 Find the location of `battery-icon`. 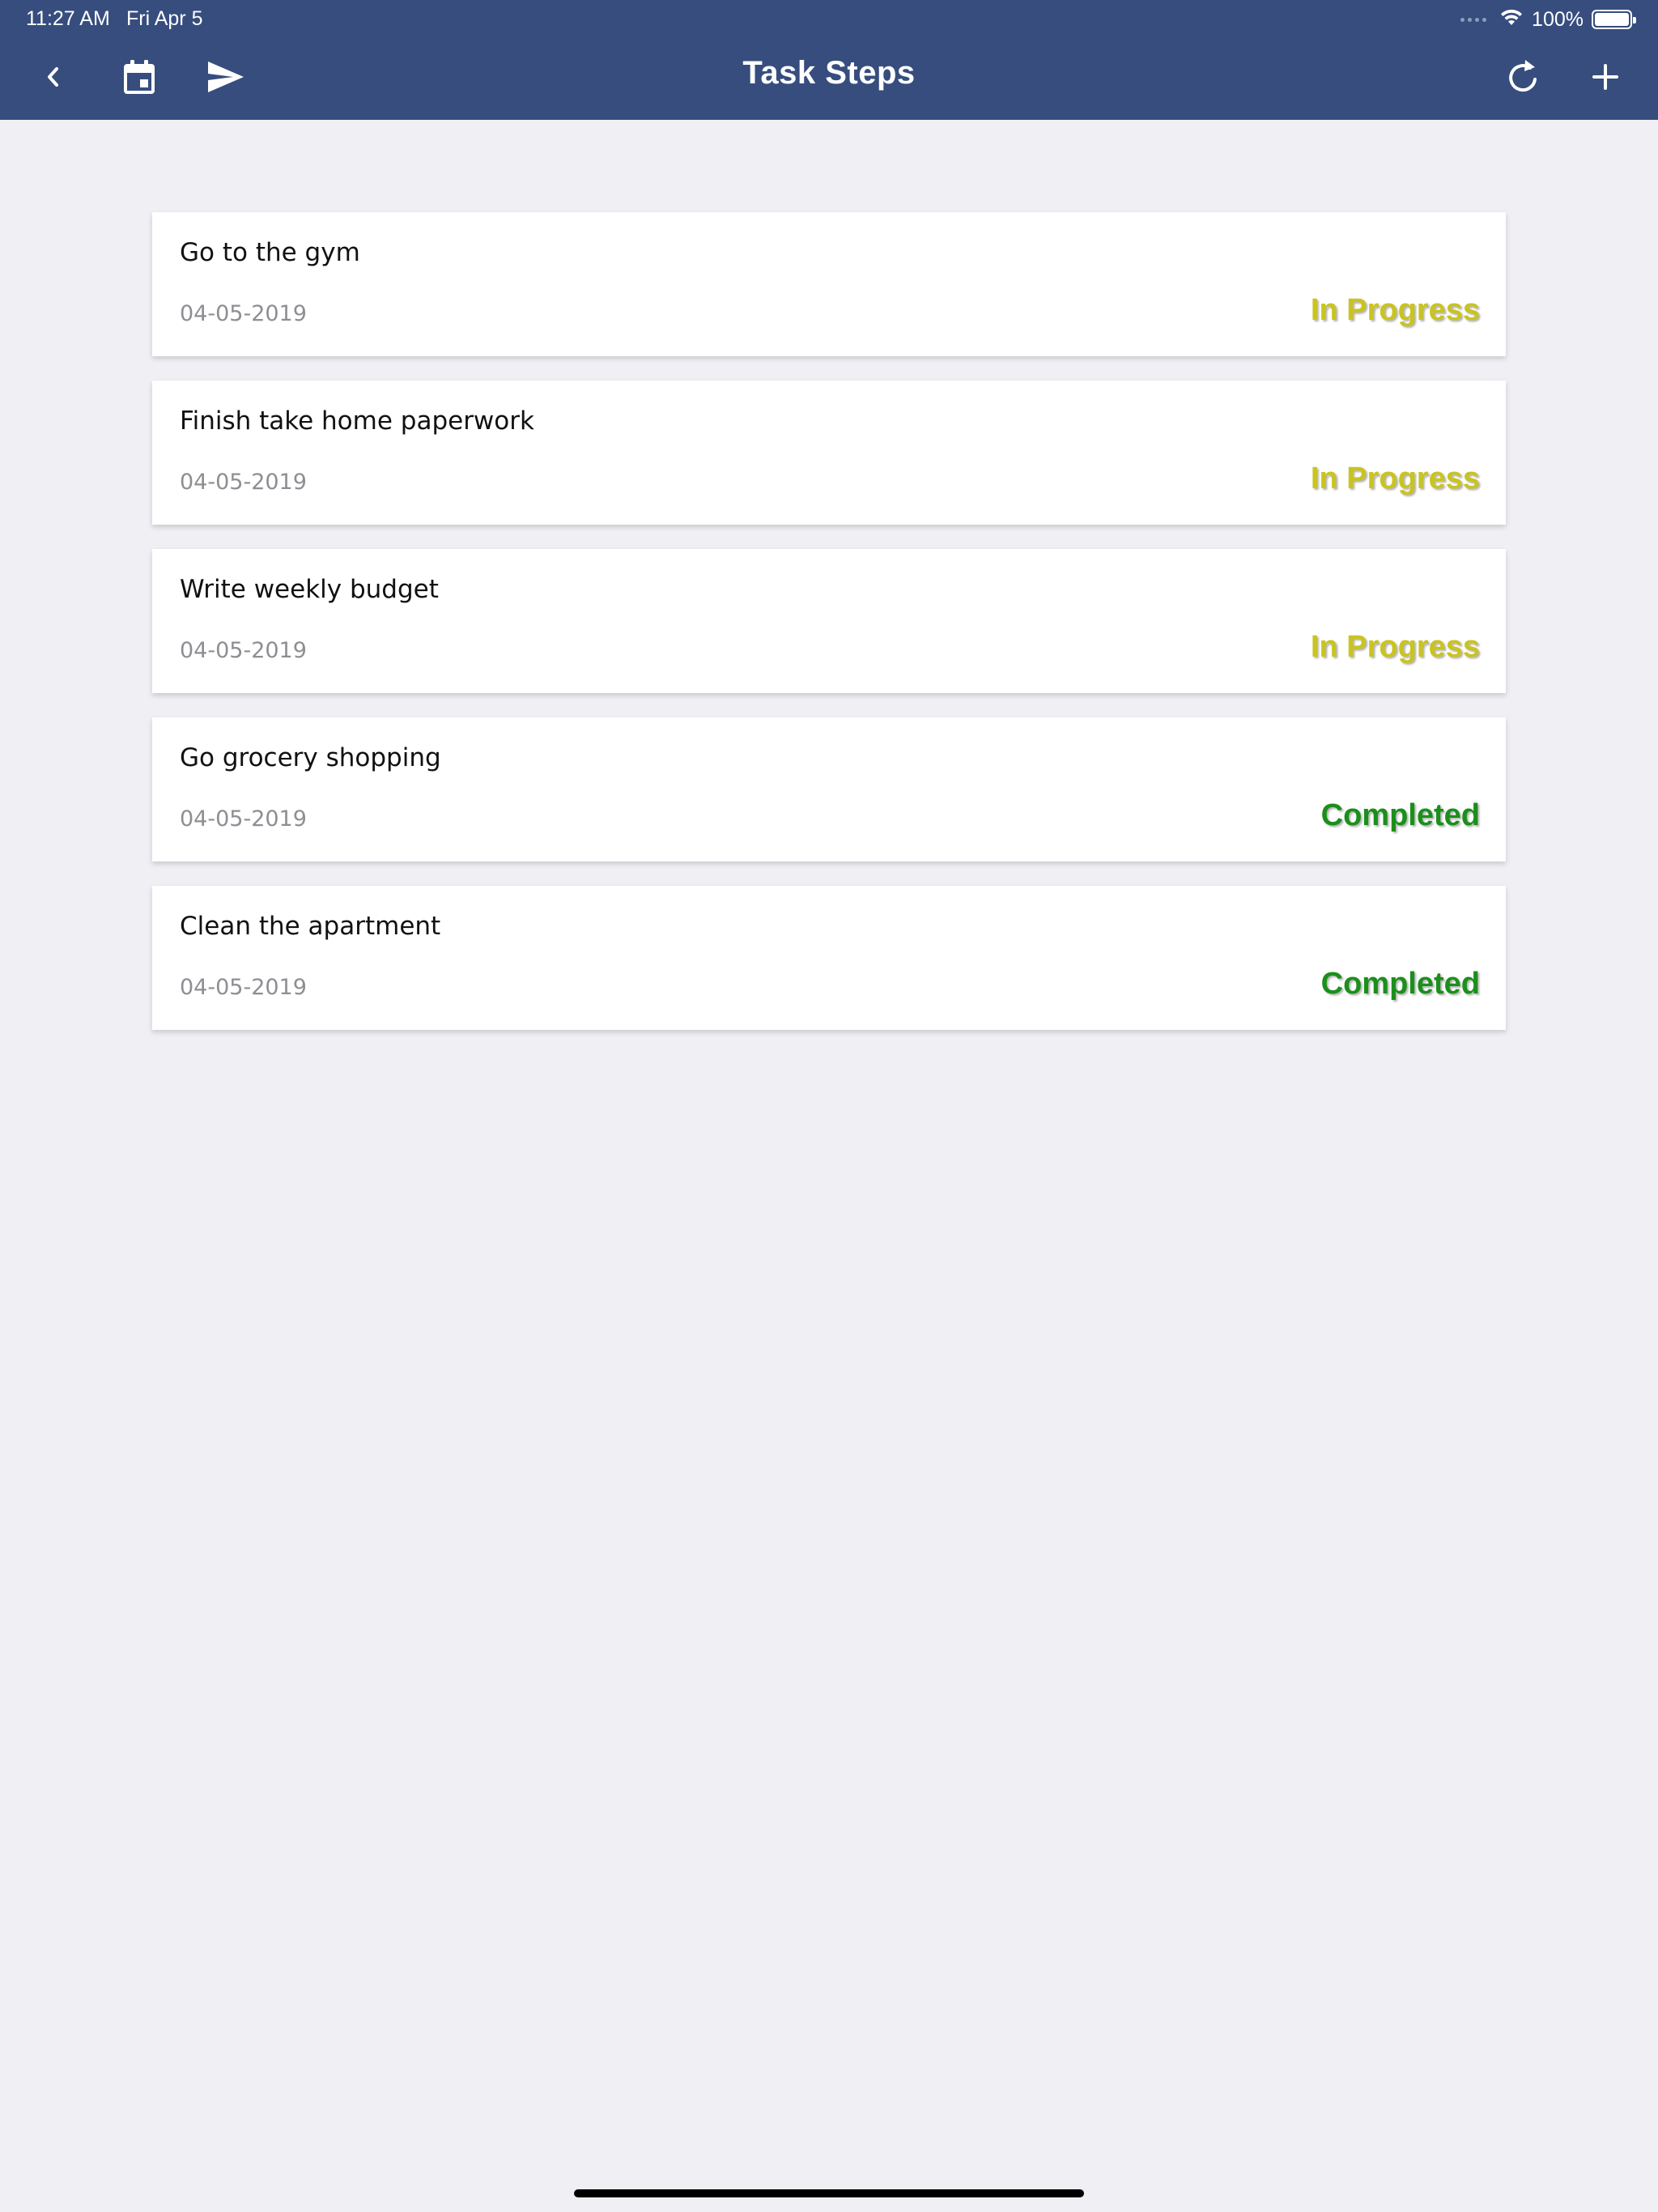

battery-icon is located at coordinates (1614, 19).